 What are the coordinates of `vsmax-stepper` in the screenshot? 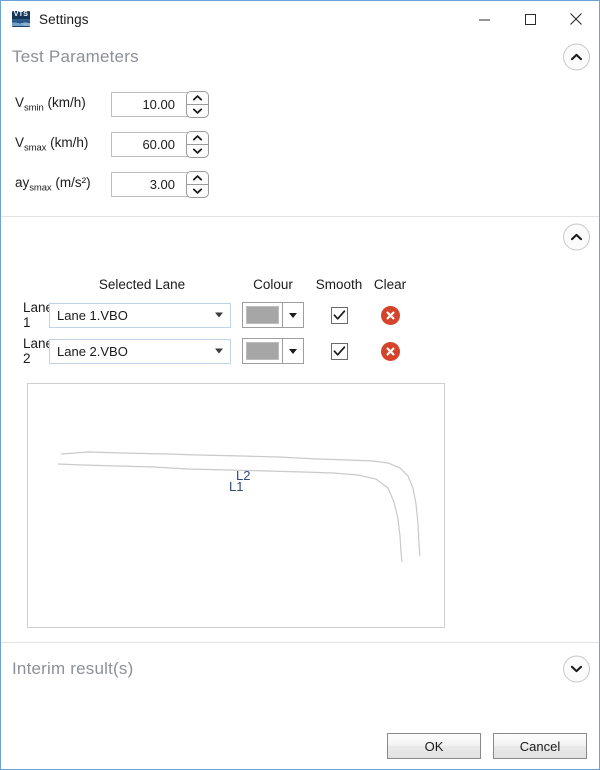 It's located at (160, 144).